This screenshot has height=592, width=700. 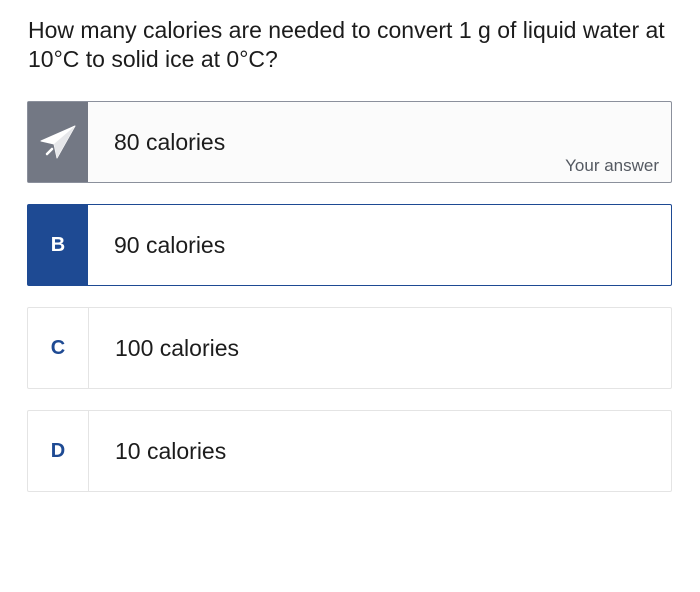 What do you see at coordinates (380, 348) in the screenshot?
I see `option-c-text-area: 100 calories` at bounding box center [380, 348].